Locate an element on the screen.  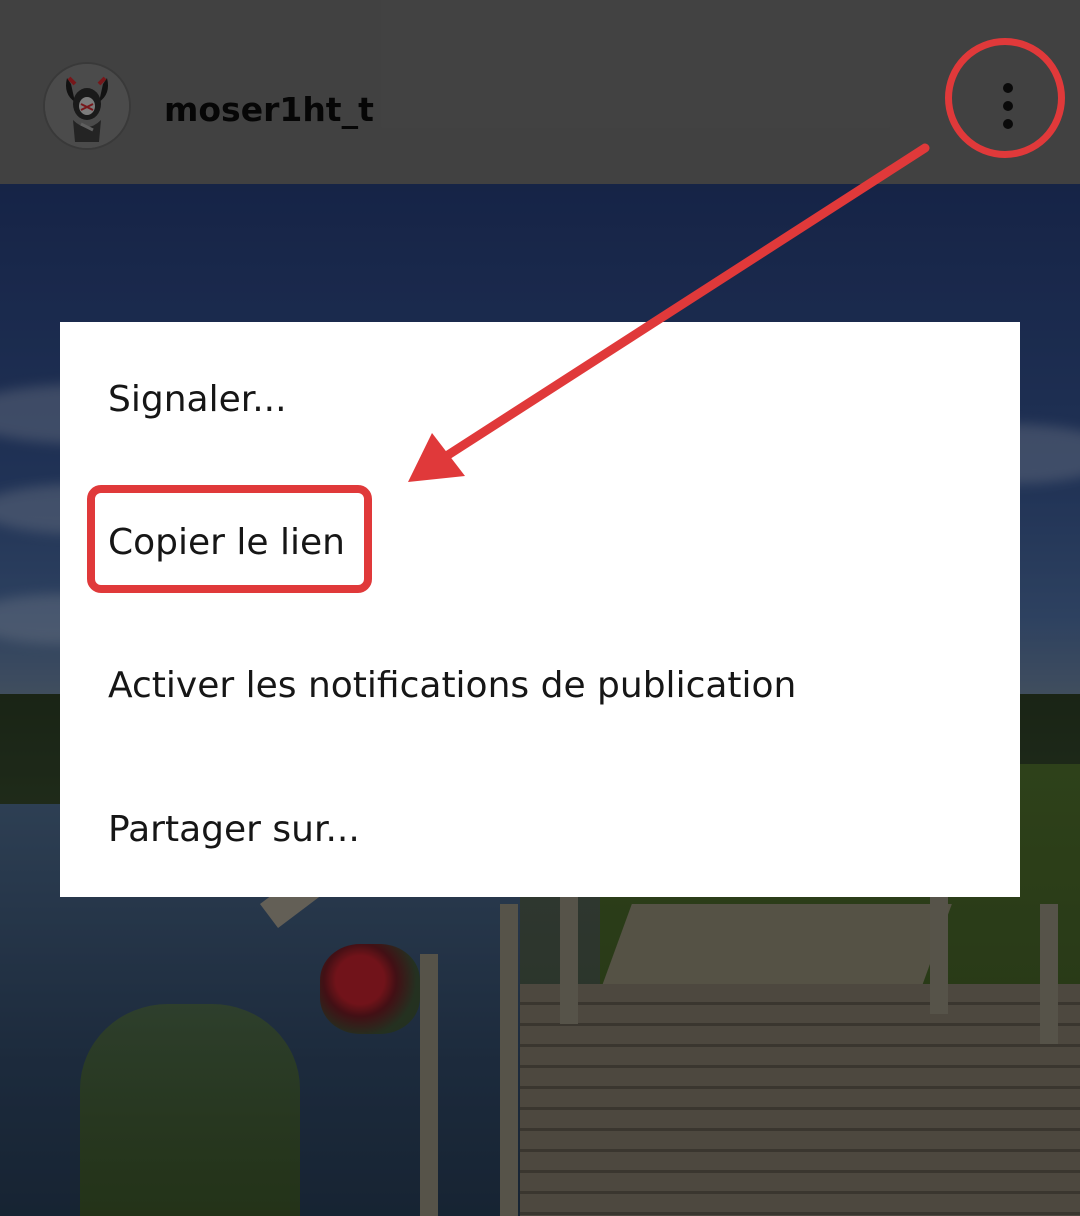
menu-item-turn-on-notifications: Activer les notifications de publication is located at coordinates (540, 685).